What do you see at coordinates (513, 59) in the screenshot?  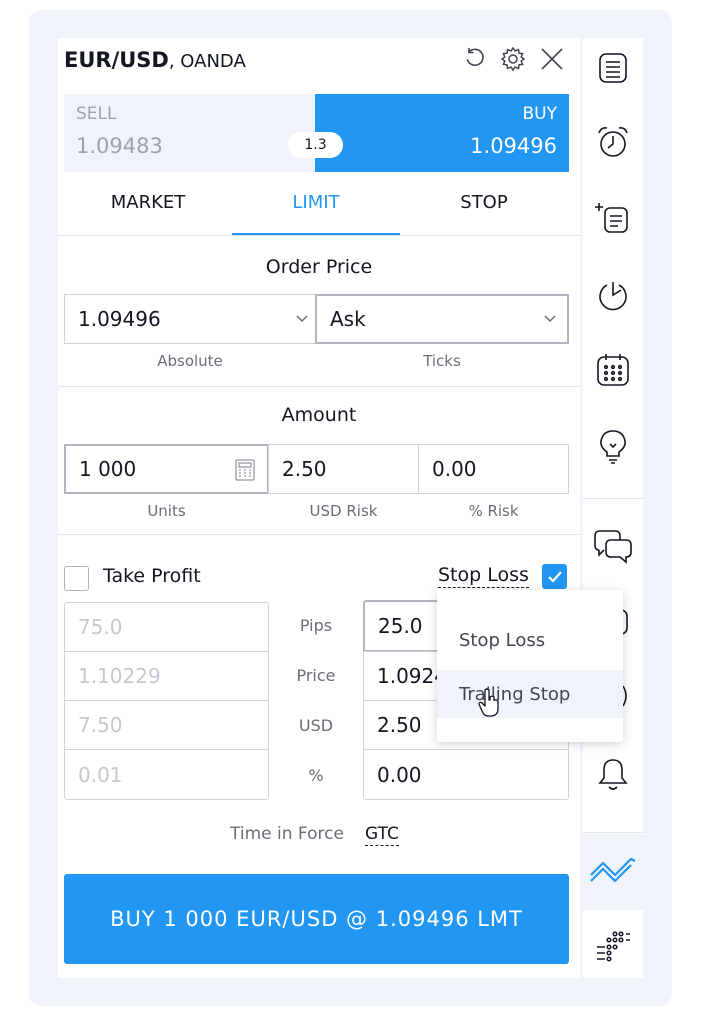 I see `settings-gear-icon` at bounding box center [513, 59].